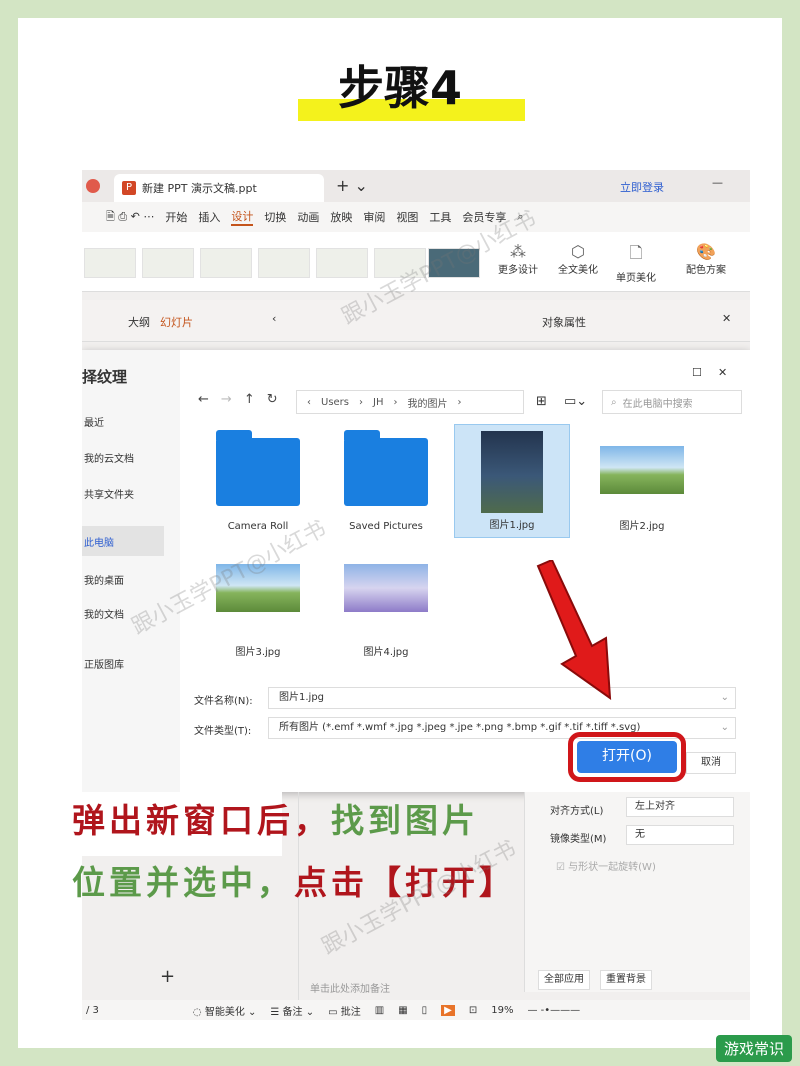  What do you see at coordinates (378, 402) in the screenshot?
I see `breadcrumb-jh: JH` at bounding box center [378, 402].